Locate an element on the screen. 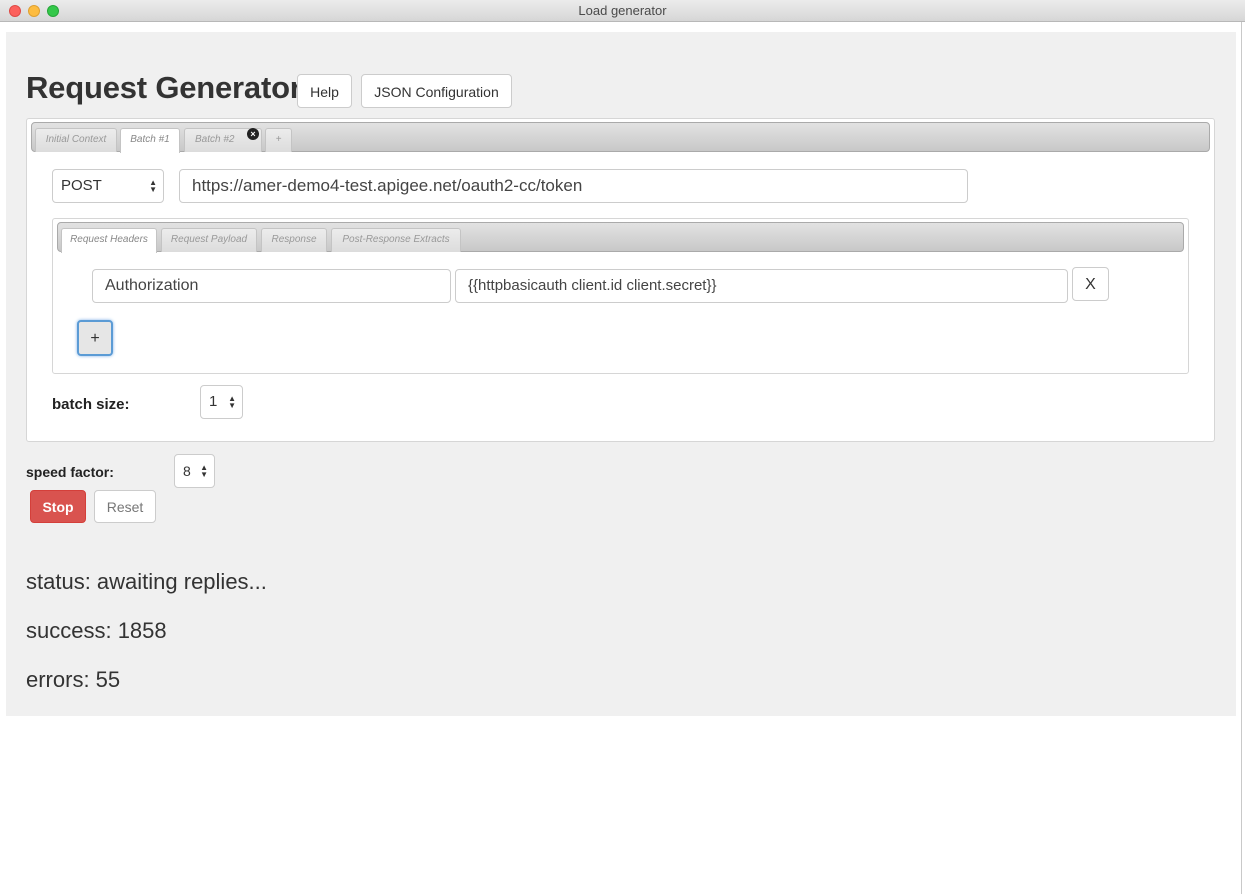  error-count: errors: 55 is located at coordinates (73, 679).